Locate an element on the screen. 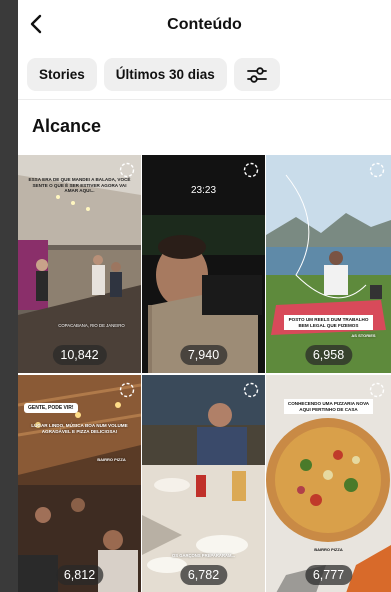 The height and width of the screenshot is (592, 391). back-button is located at coordinates (36, 24).